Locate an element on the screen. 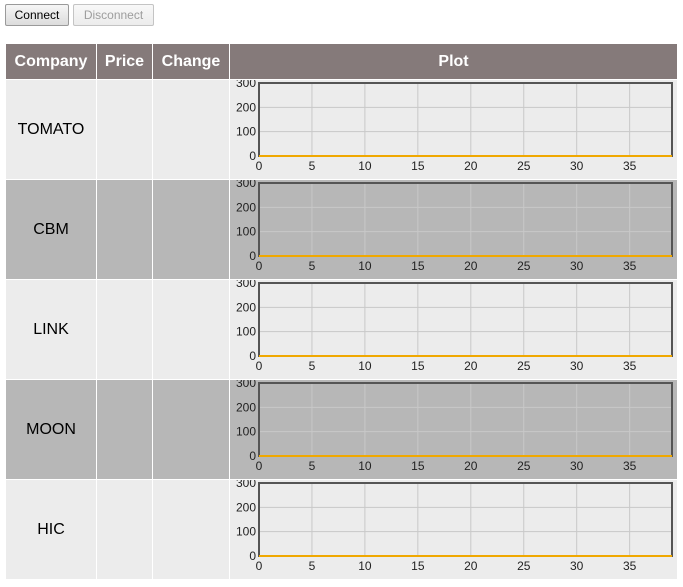 This screenshot has width=683, height=587. connect-button: Connect is located at coordinates (37, 15).